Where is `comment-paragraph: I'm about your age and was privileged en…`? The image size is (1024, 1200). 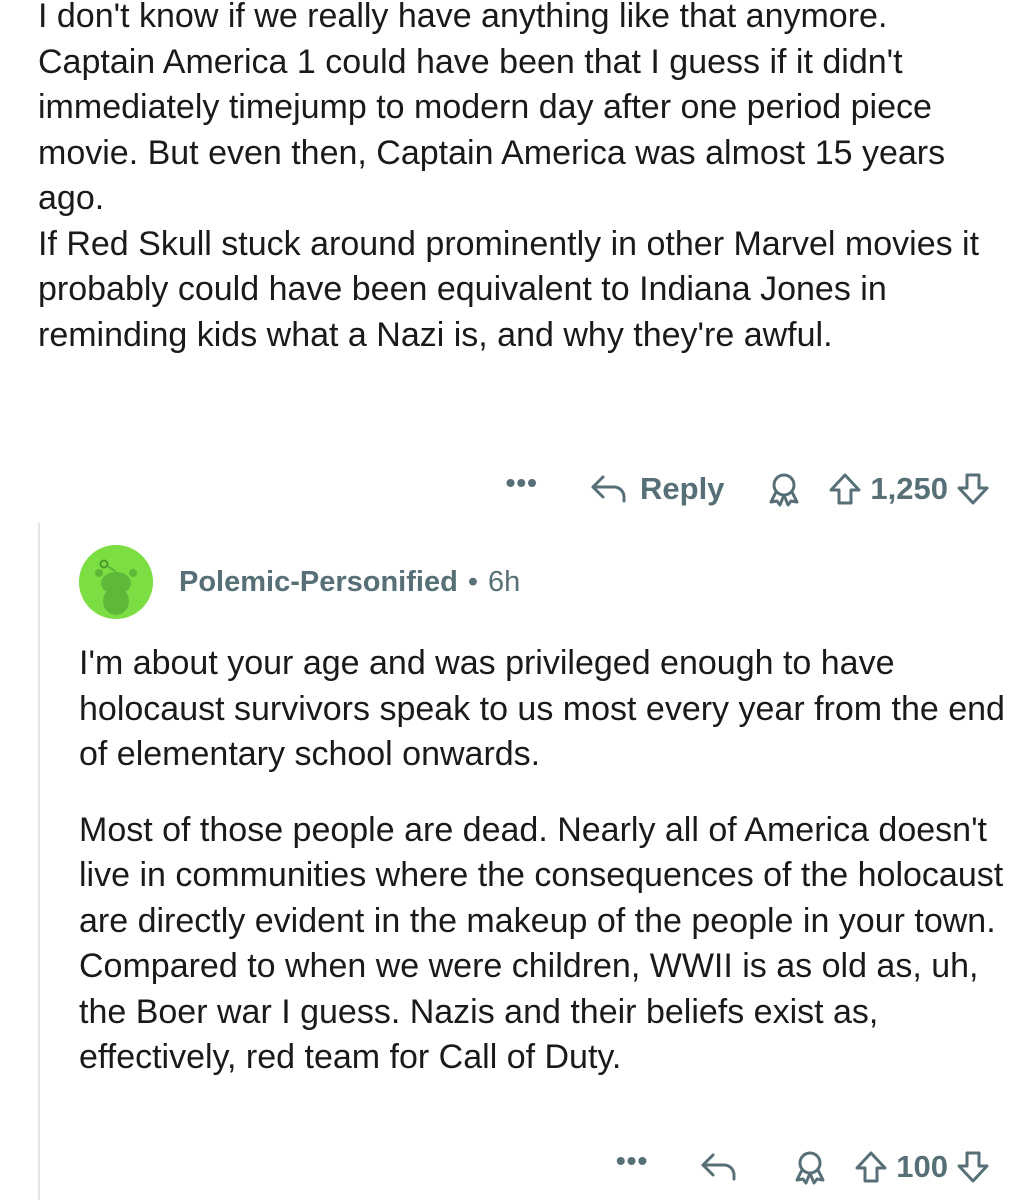
comment-paragraph: I'm about your age and was privileged en… is located at coordinates (542, 708).